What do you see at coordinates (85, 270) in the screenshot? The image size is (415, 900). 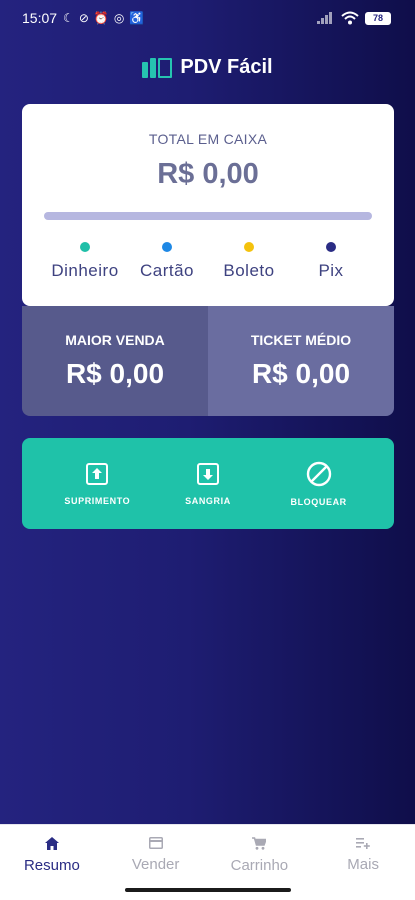 I see `method-label: Dinheiro` at bounding box center [85, 270].